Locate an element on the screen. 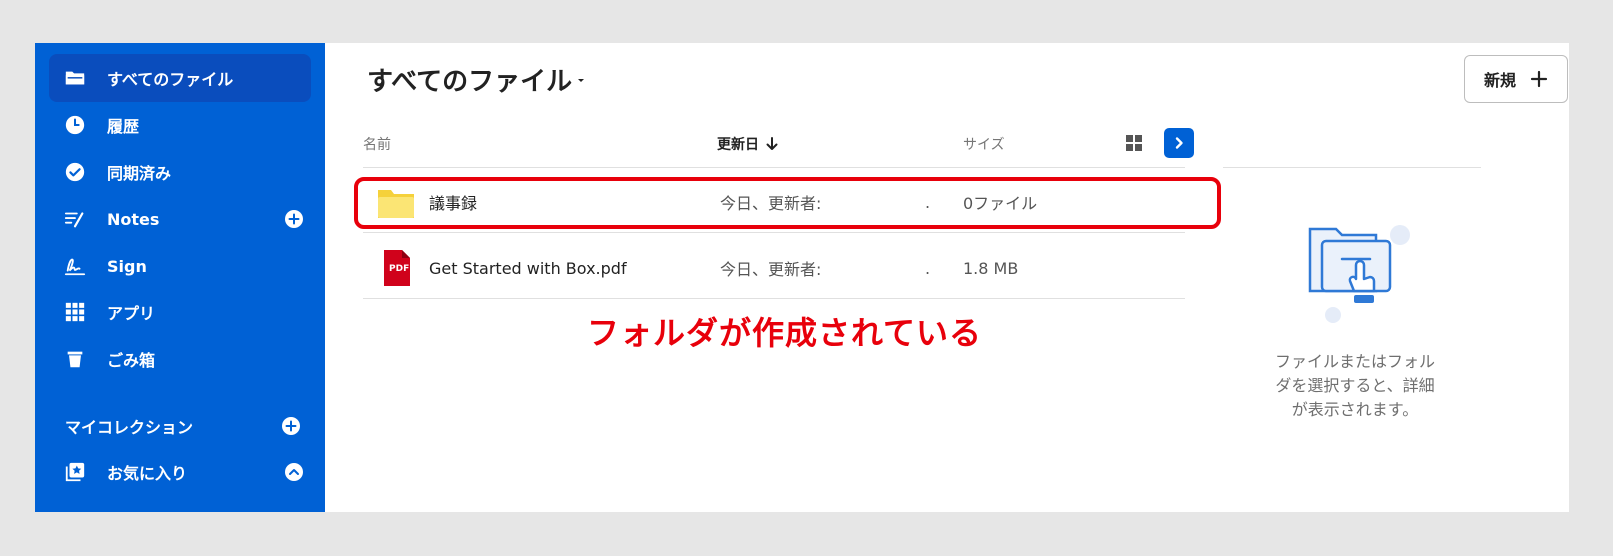  page-title-text: すべてのファイル is located at coordinates (470, 82).